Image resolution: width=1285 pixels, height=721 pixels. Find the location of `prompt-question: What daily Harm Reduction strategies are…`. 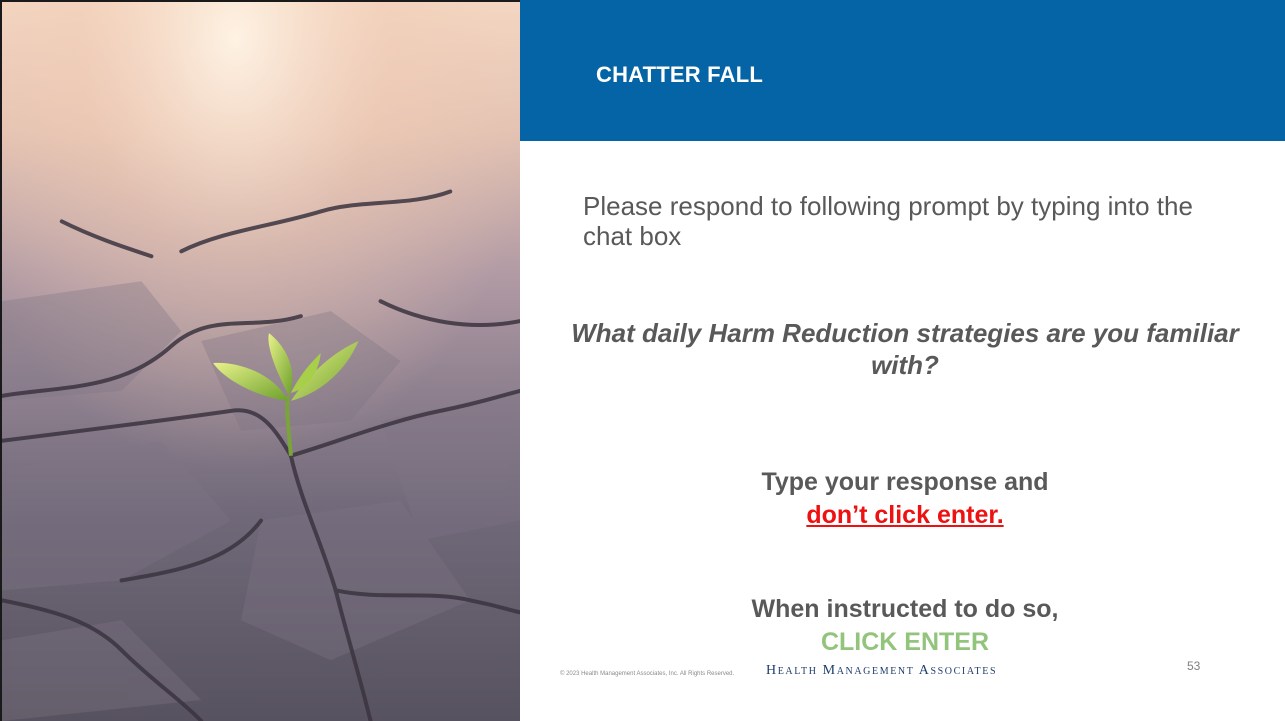

prompt-question: What daily Harm Reduction strategies are… is located at coordinates (905, 349).